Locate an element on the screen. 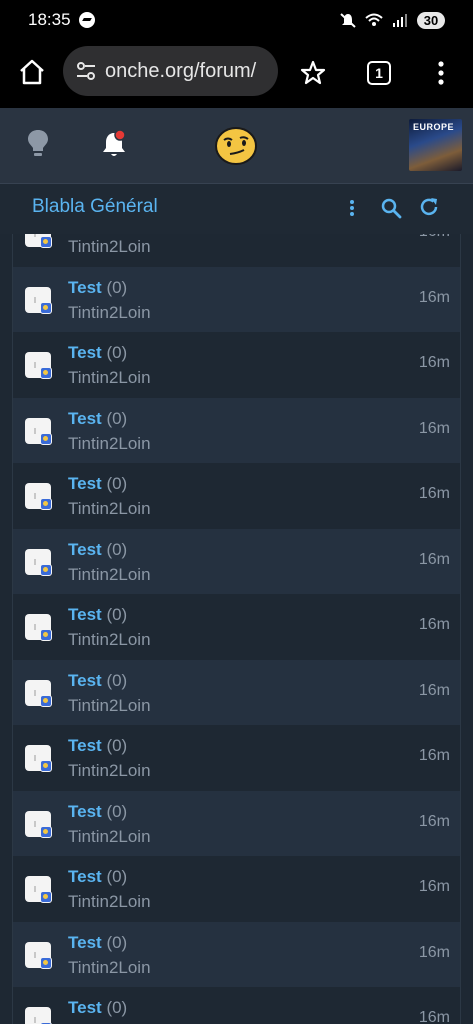 Image resolution: width=473 pixels, height=1024 pixels. status-icons: 30 is located at coordinates (392, 20).